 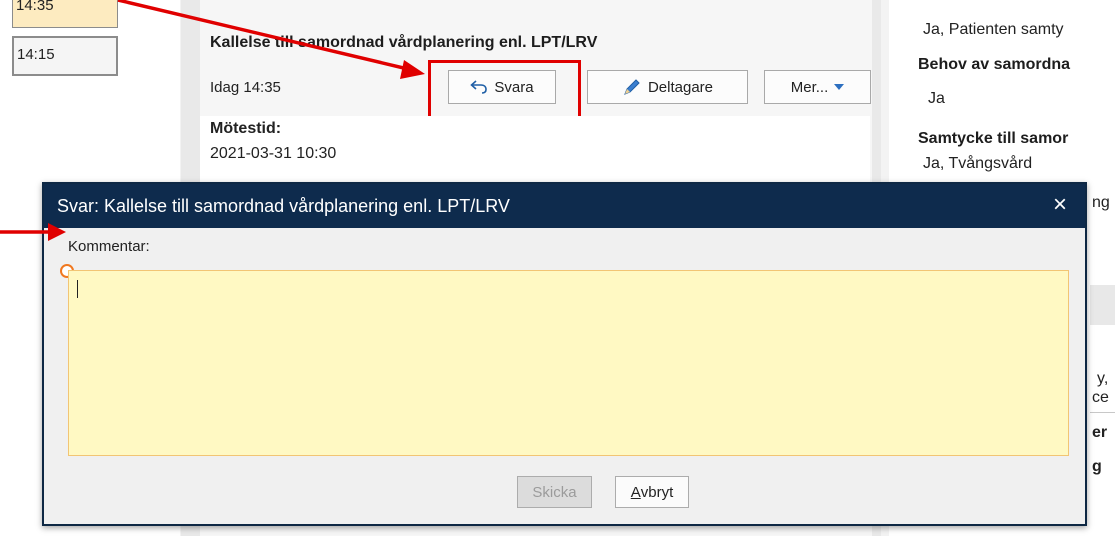 I want to click on participants-button: Deltagare, so click(x=667, y=87).